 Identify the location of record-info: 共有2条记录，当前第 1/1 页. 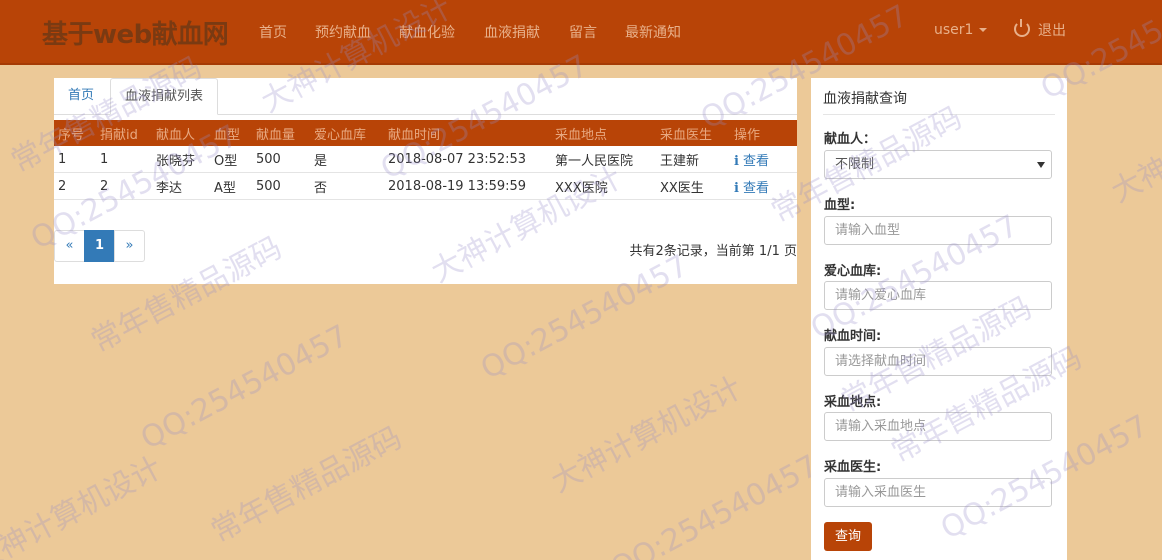
(713, 251).